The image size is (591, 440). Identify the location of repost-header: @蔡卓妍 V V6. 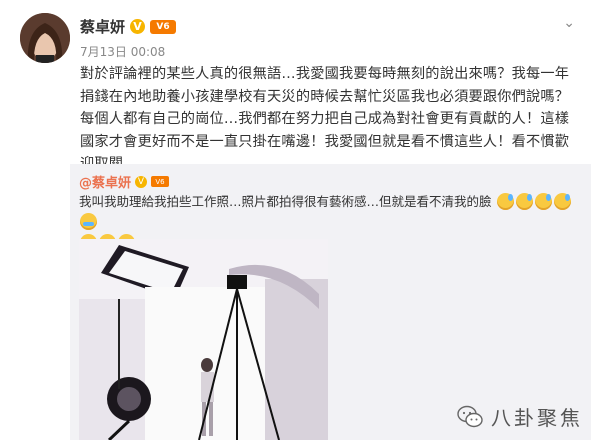
(124, 181).